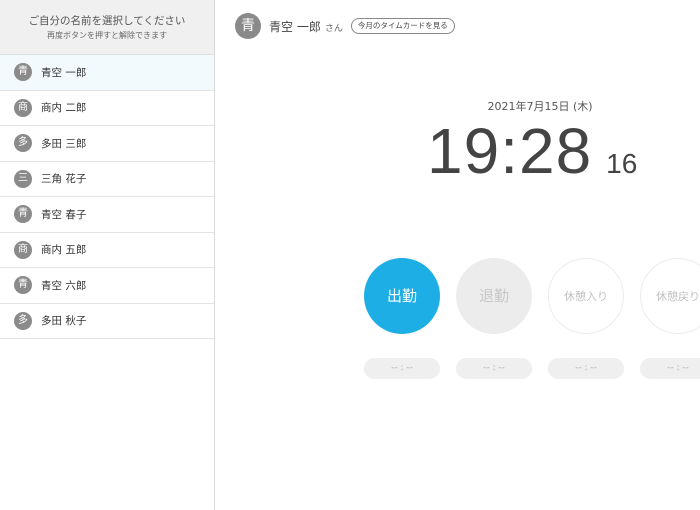 The width and height of the screenshot is (700, 510). Describe the element at coordinates (402, 296) in the screenshot. I see `clock-in-button: 出勤` at that location.